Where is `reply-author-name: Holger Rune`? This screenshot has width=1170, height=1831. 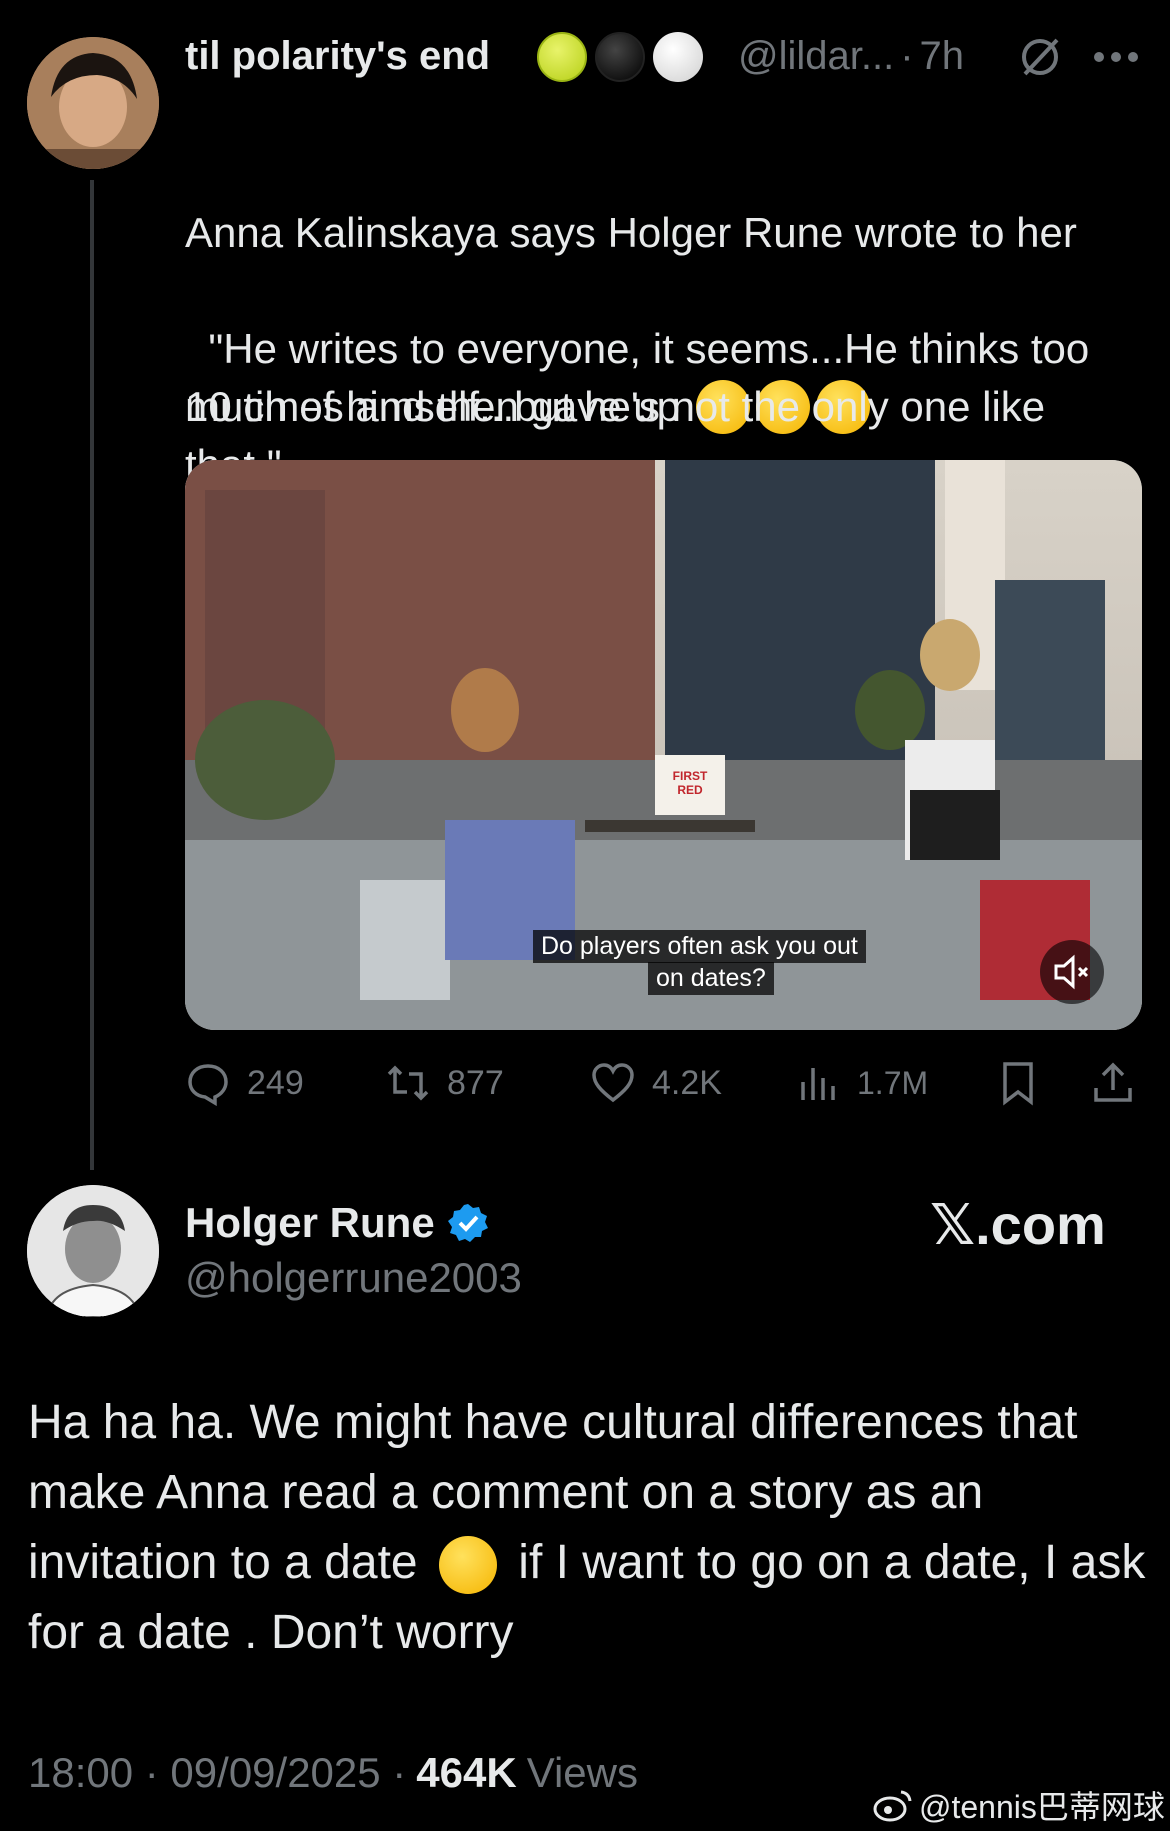 reply-author-name: Holger Rune is located at coordinates (310, 1223).